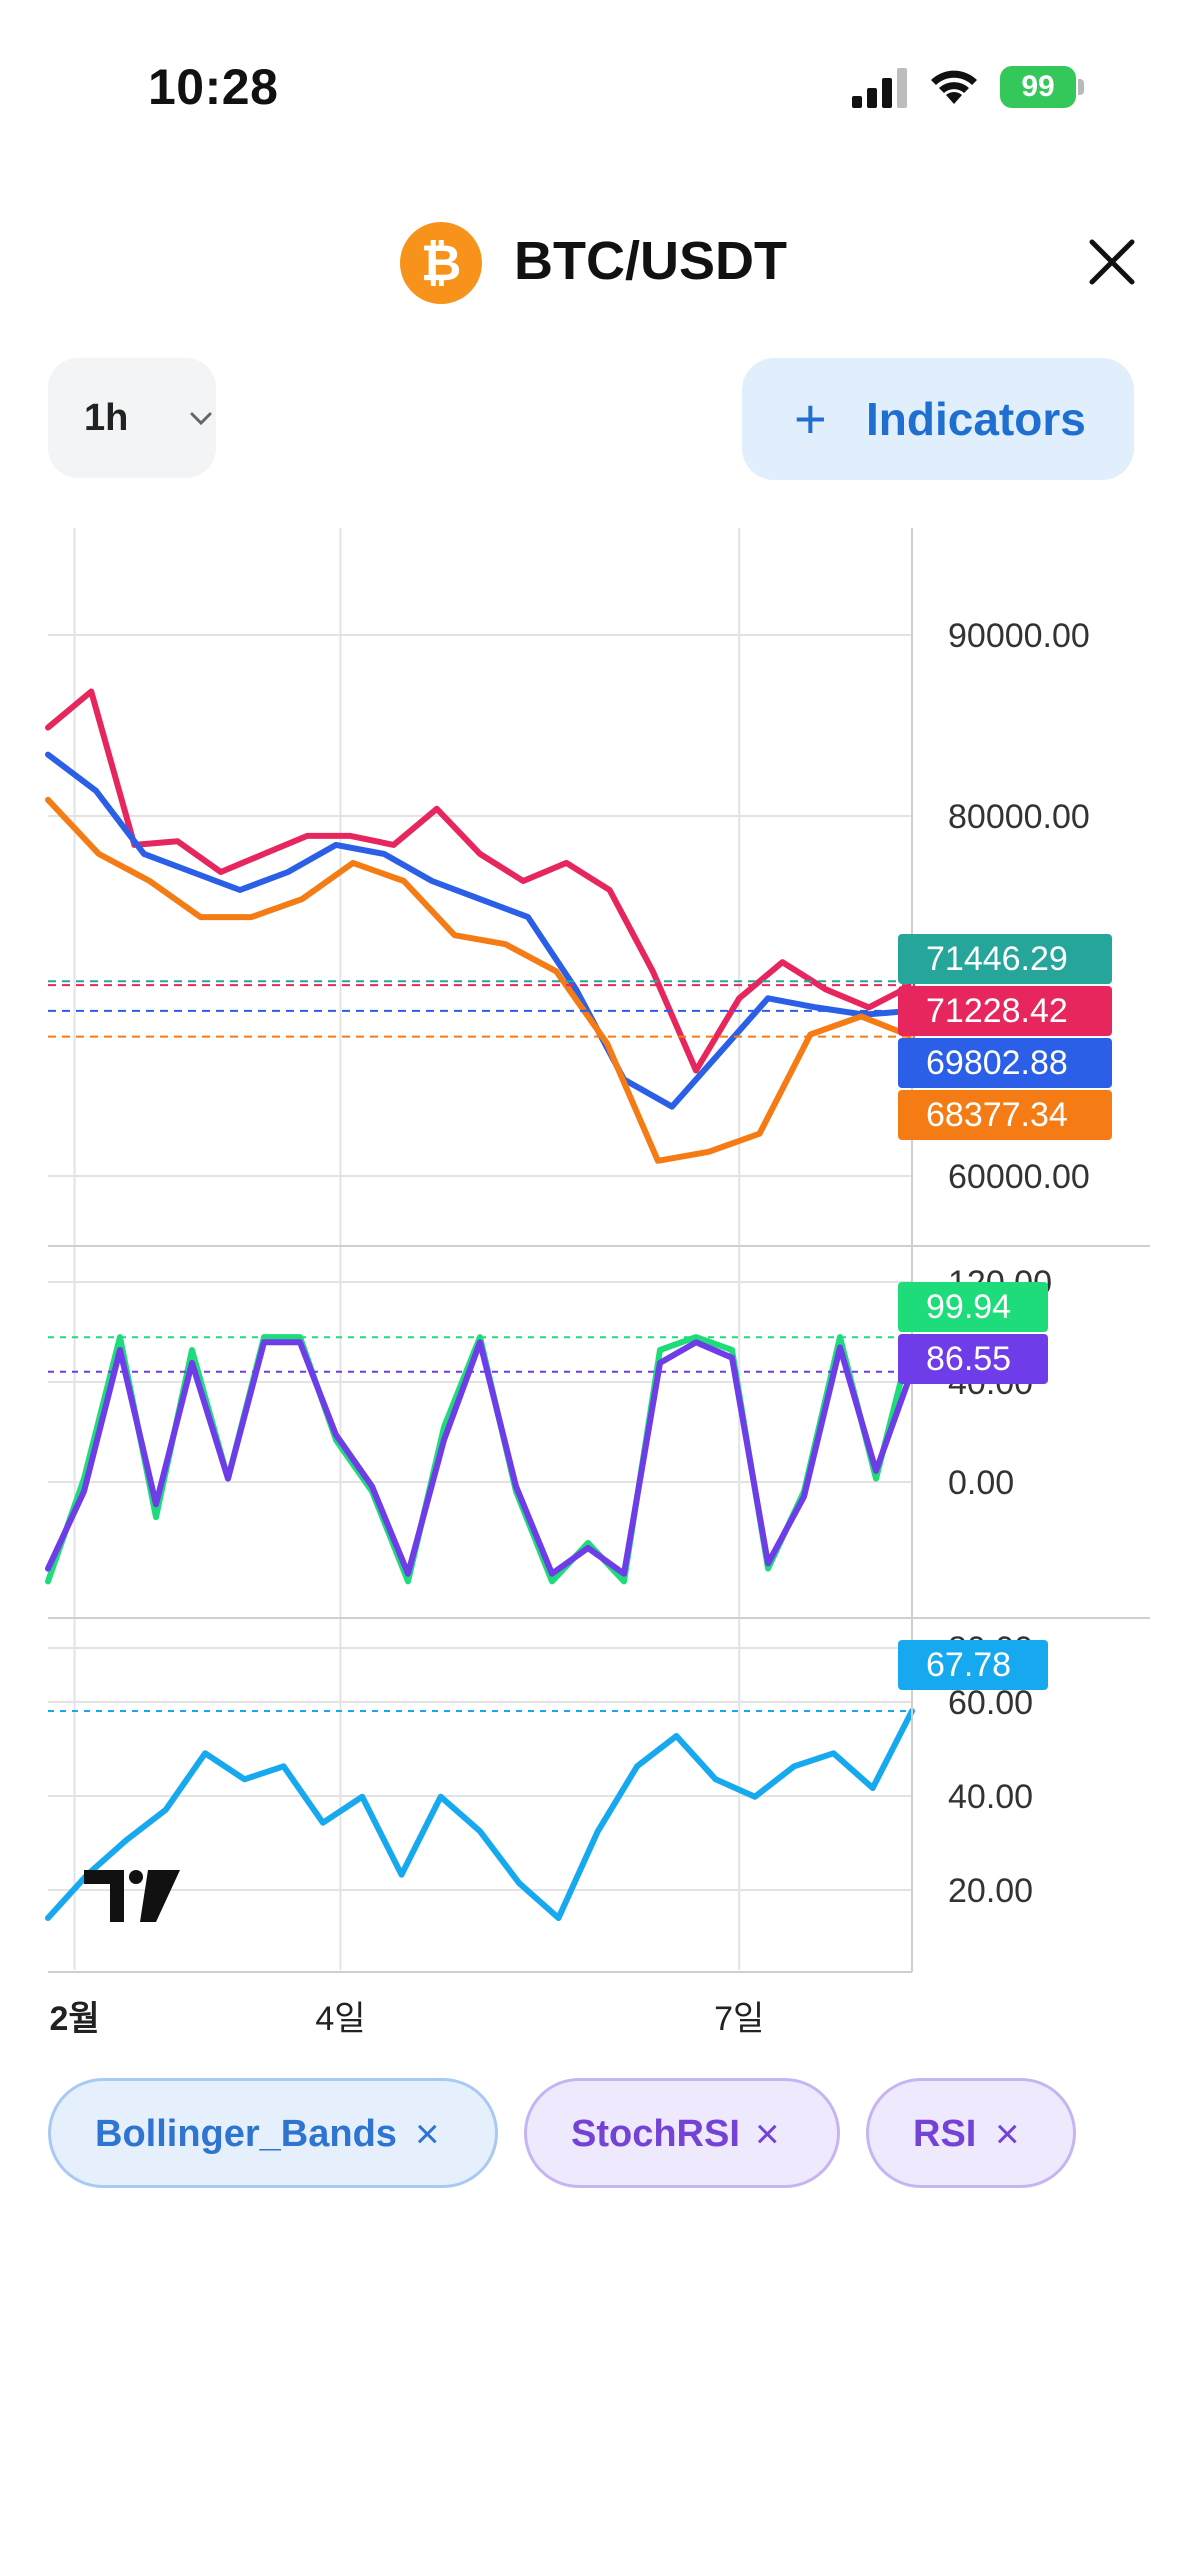  What do you see at coordinates (1038, 87) in the screenshot?
I see `battery-level: 99` at bounding box center [1038, 87].